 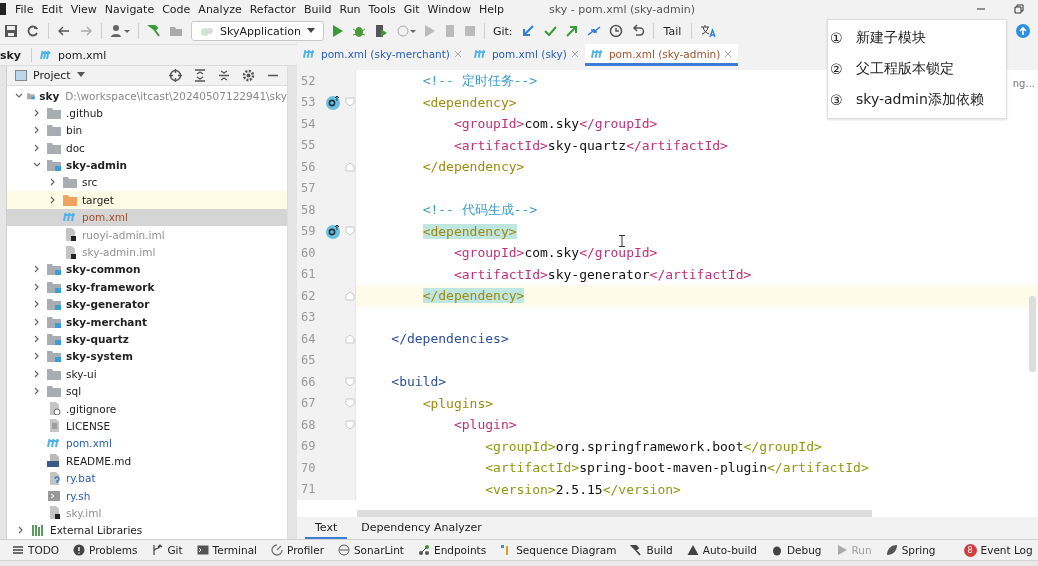 I want to click on project-view-dropdown: Project, so click(x=52, y=75).